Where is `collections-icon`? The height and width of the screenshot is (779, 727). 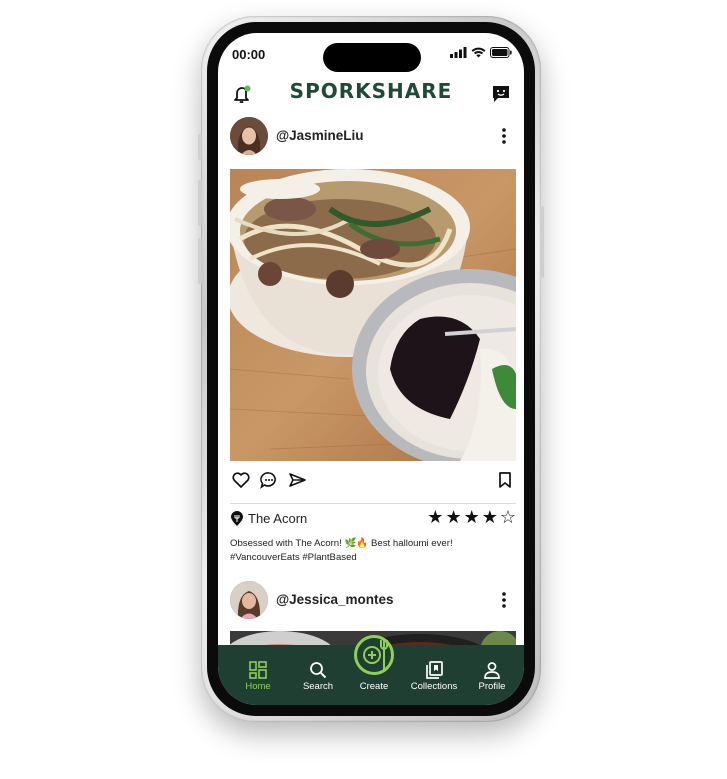
collections-icon is located at coordinates (434, 670).